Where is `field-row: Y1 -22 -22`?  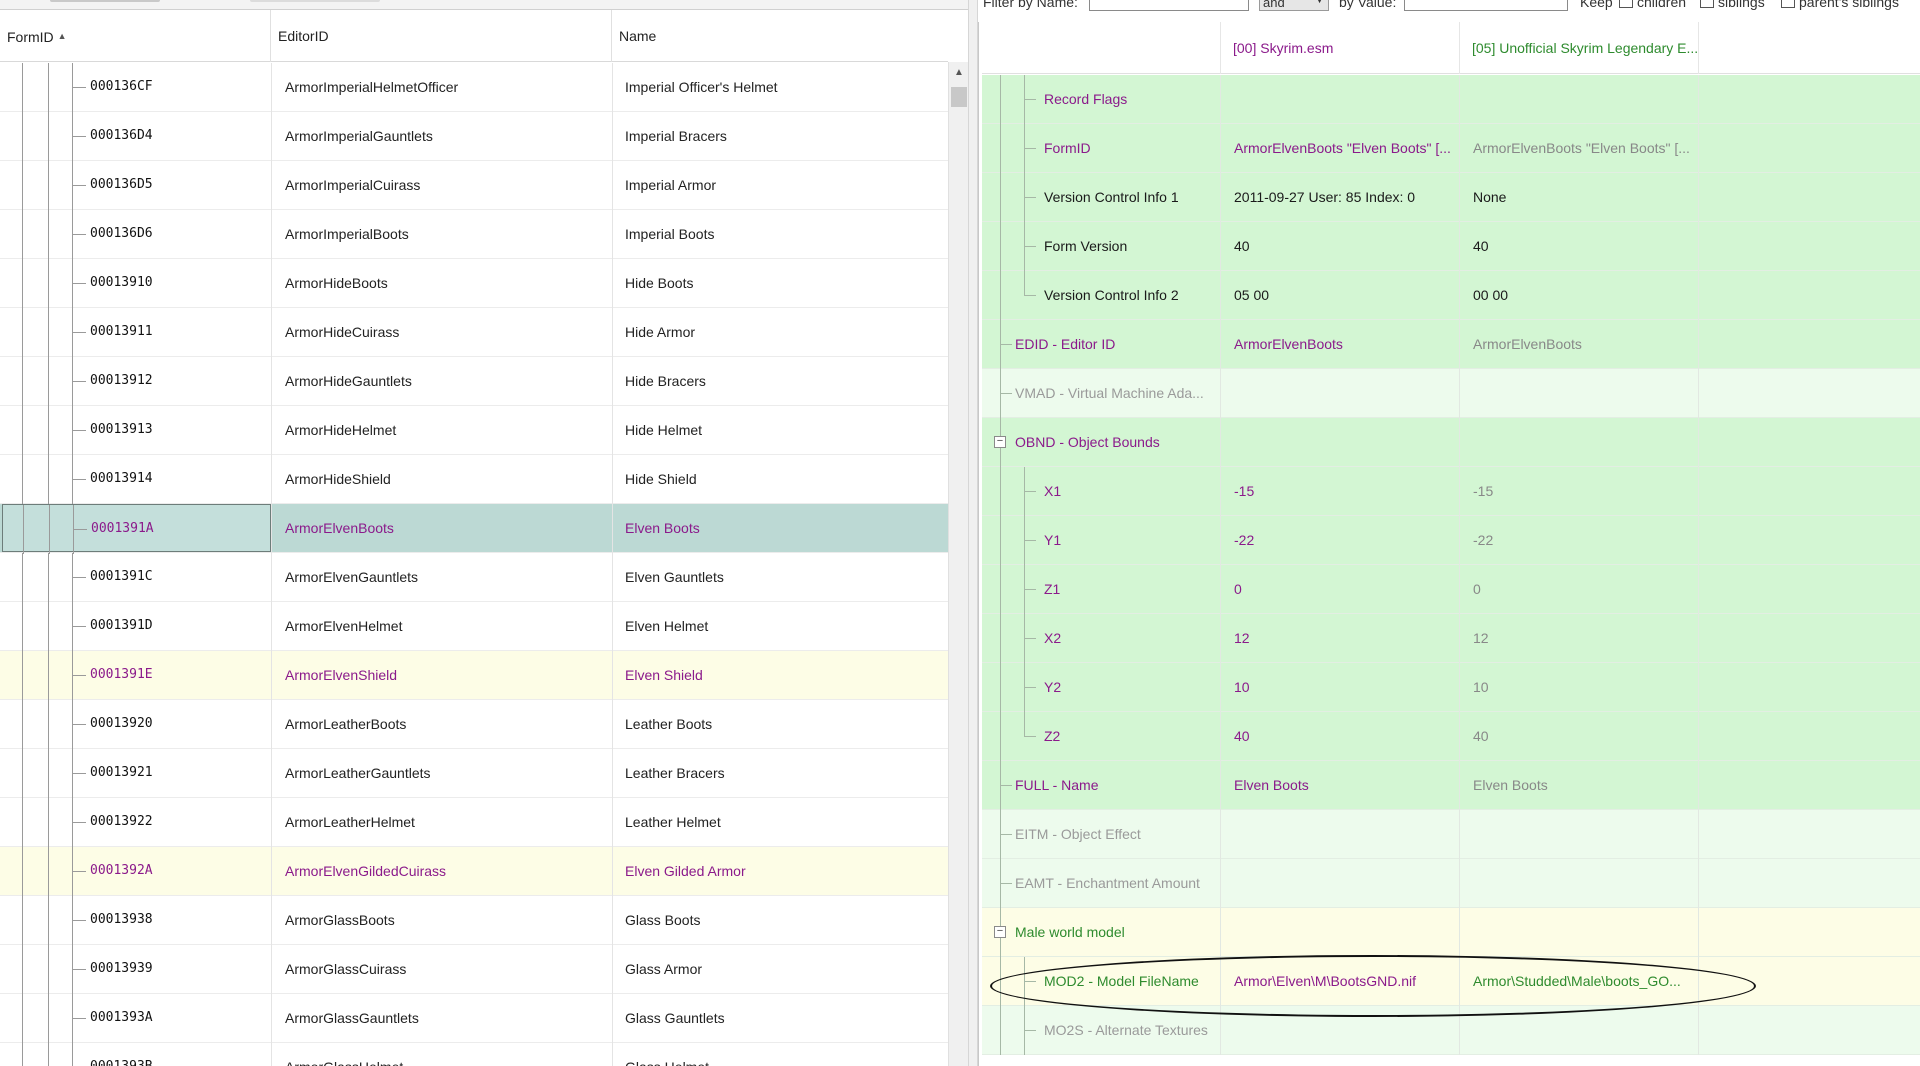 field-row: Y1 -22 -22 is located at coordinates (1451, 540).